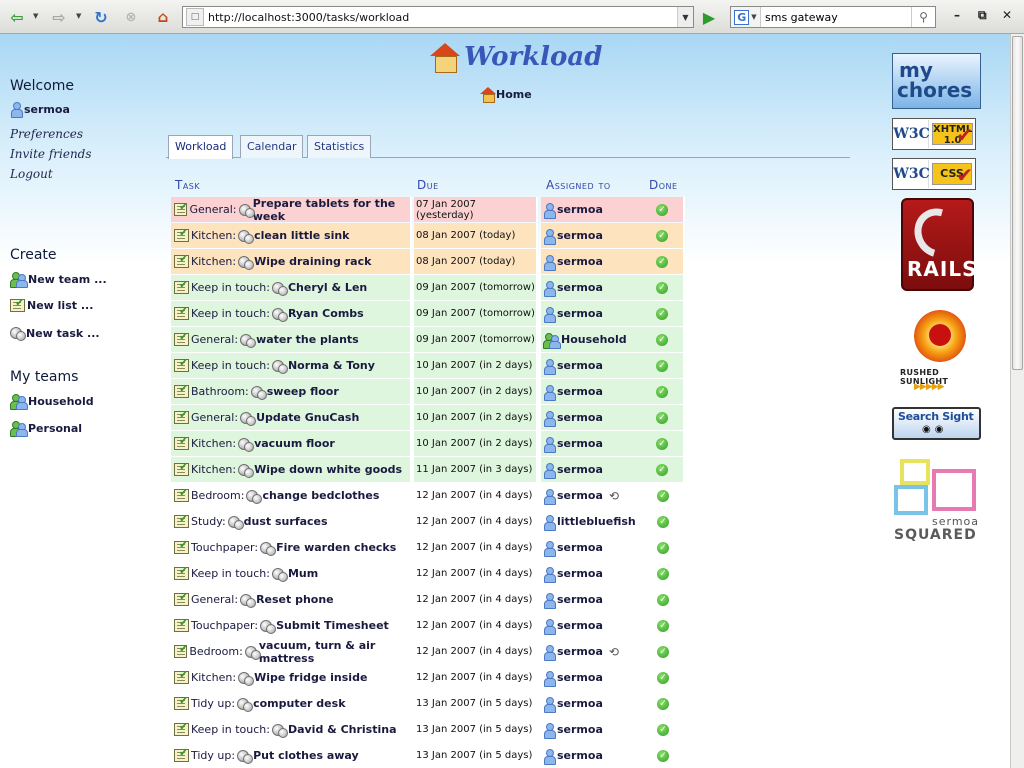 Image resolution: width=1024 pixels, height=768 pixels. What do you see at coordinates (342, 729) in the screenshot?
I see `task-name: David & Christina` at bounding box center [342, 729].